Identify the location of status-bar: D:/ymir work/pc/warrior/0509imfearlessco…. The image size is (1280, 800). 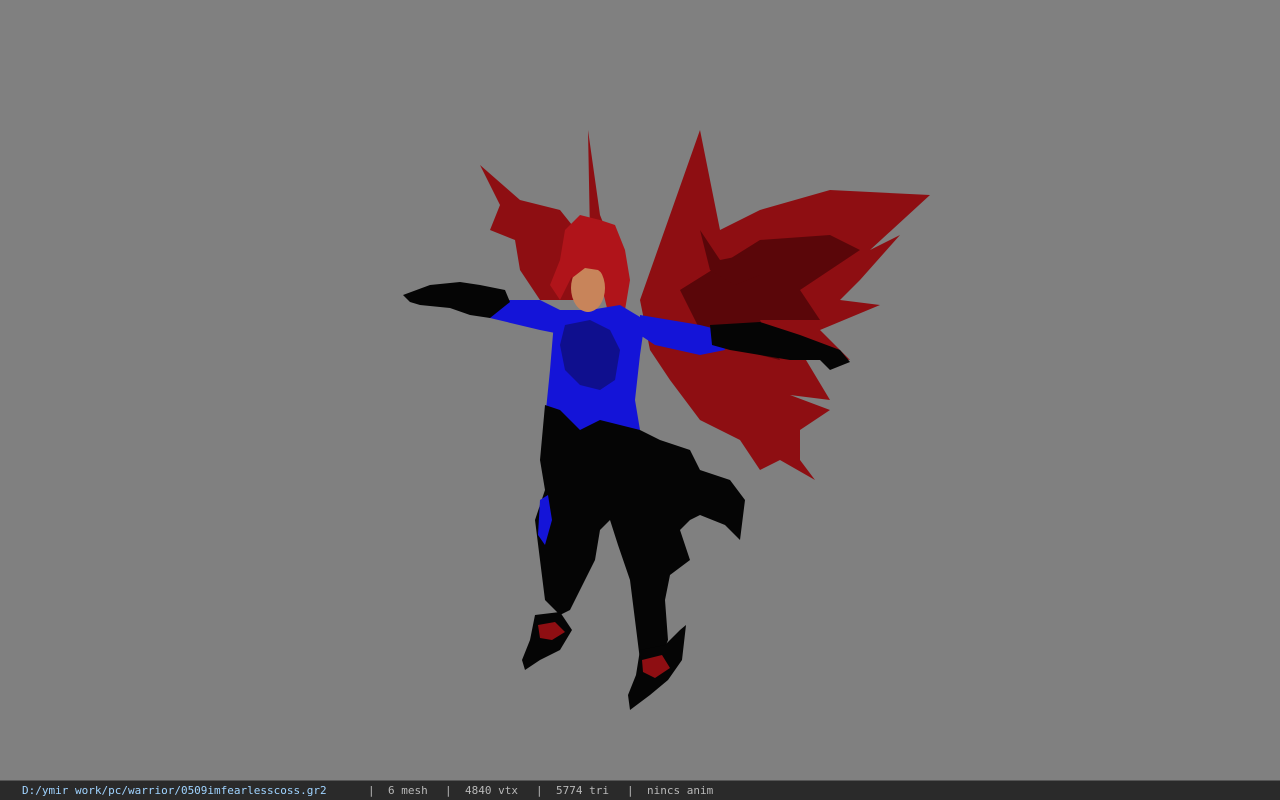
(640, 790).